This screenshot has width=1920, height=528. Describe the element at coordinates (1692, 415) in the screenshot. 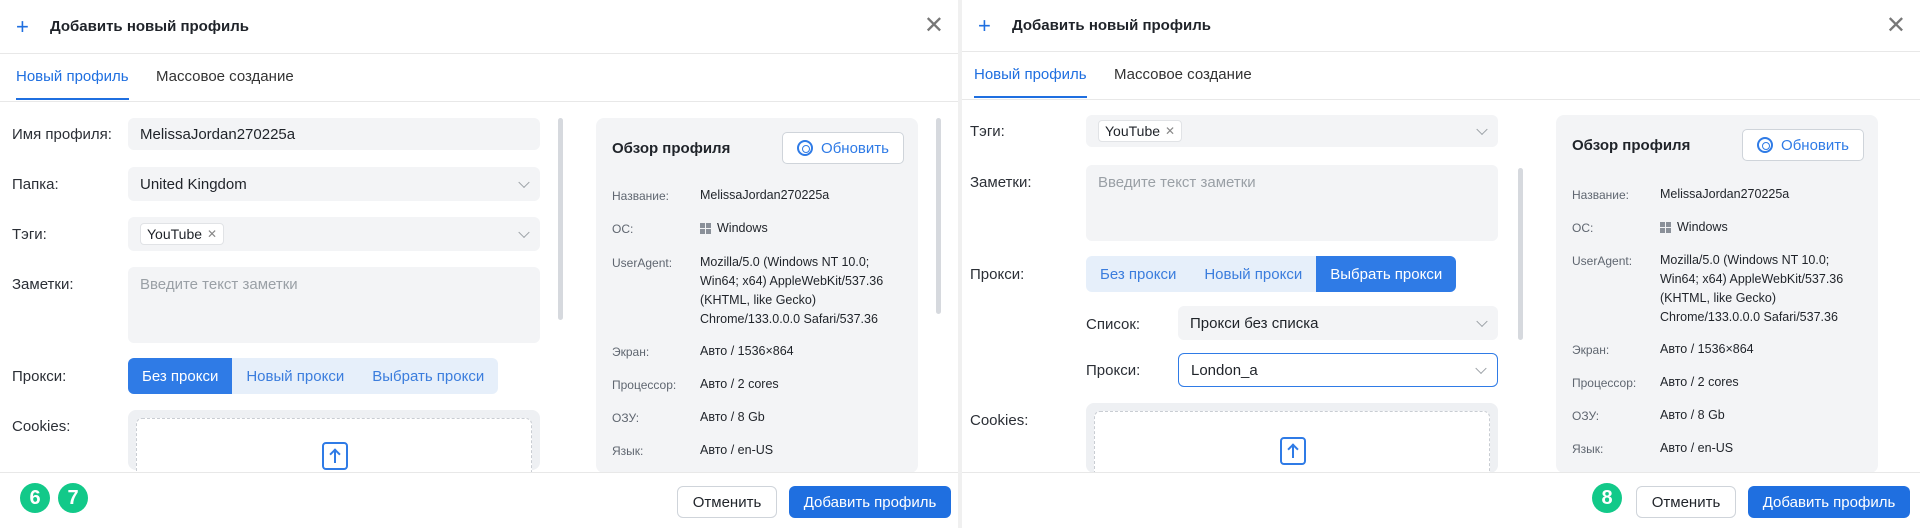

I see `overview-value: Авто / 8 Gb` at that location.